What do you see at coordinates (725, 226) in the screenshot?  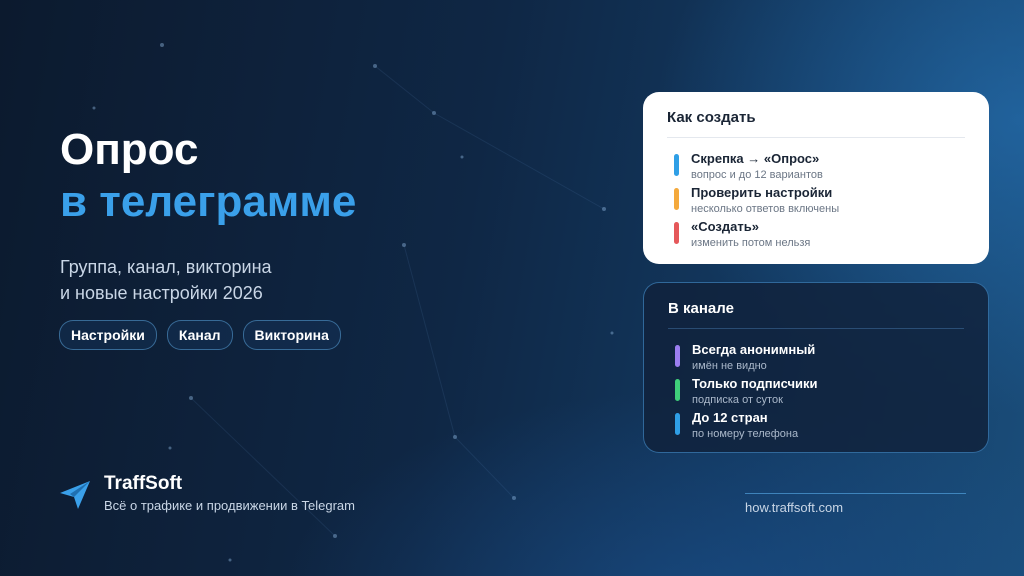 I see `item-title: «Создать»` at bounding box center [725, 226].